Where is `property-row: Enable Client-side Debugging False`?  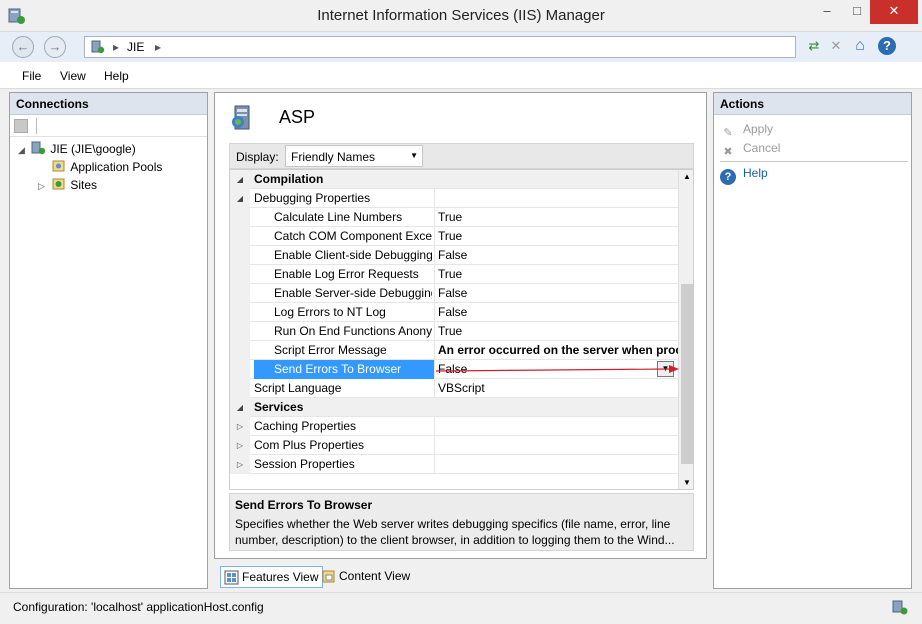
property-row: Enable Client-side Debugging False is located at coordinates (454, 255).